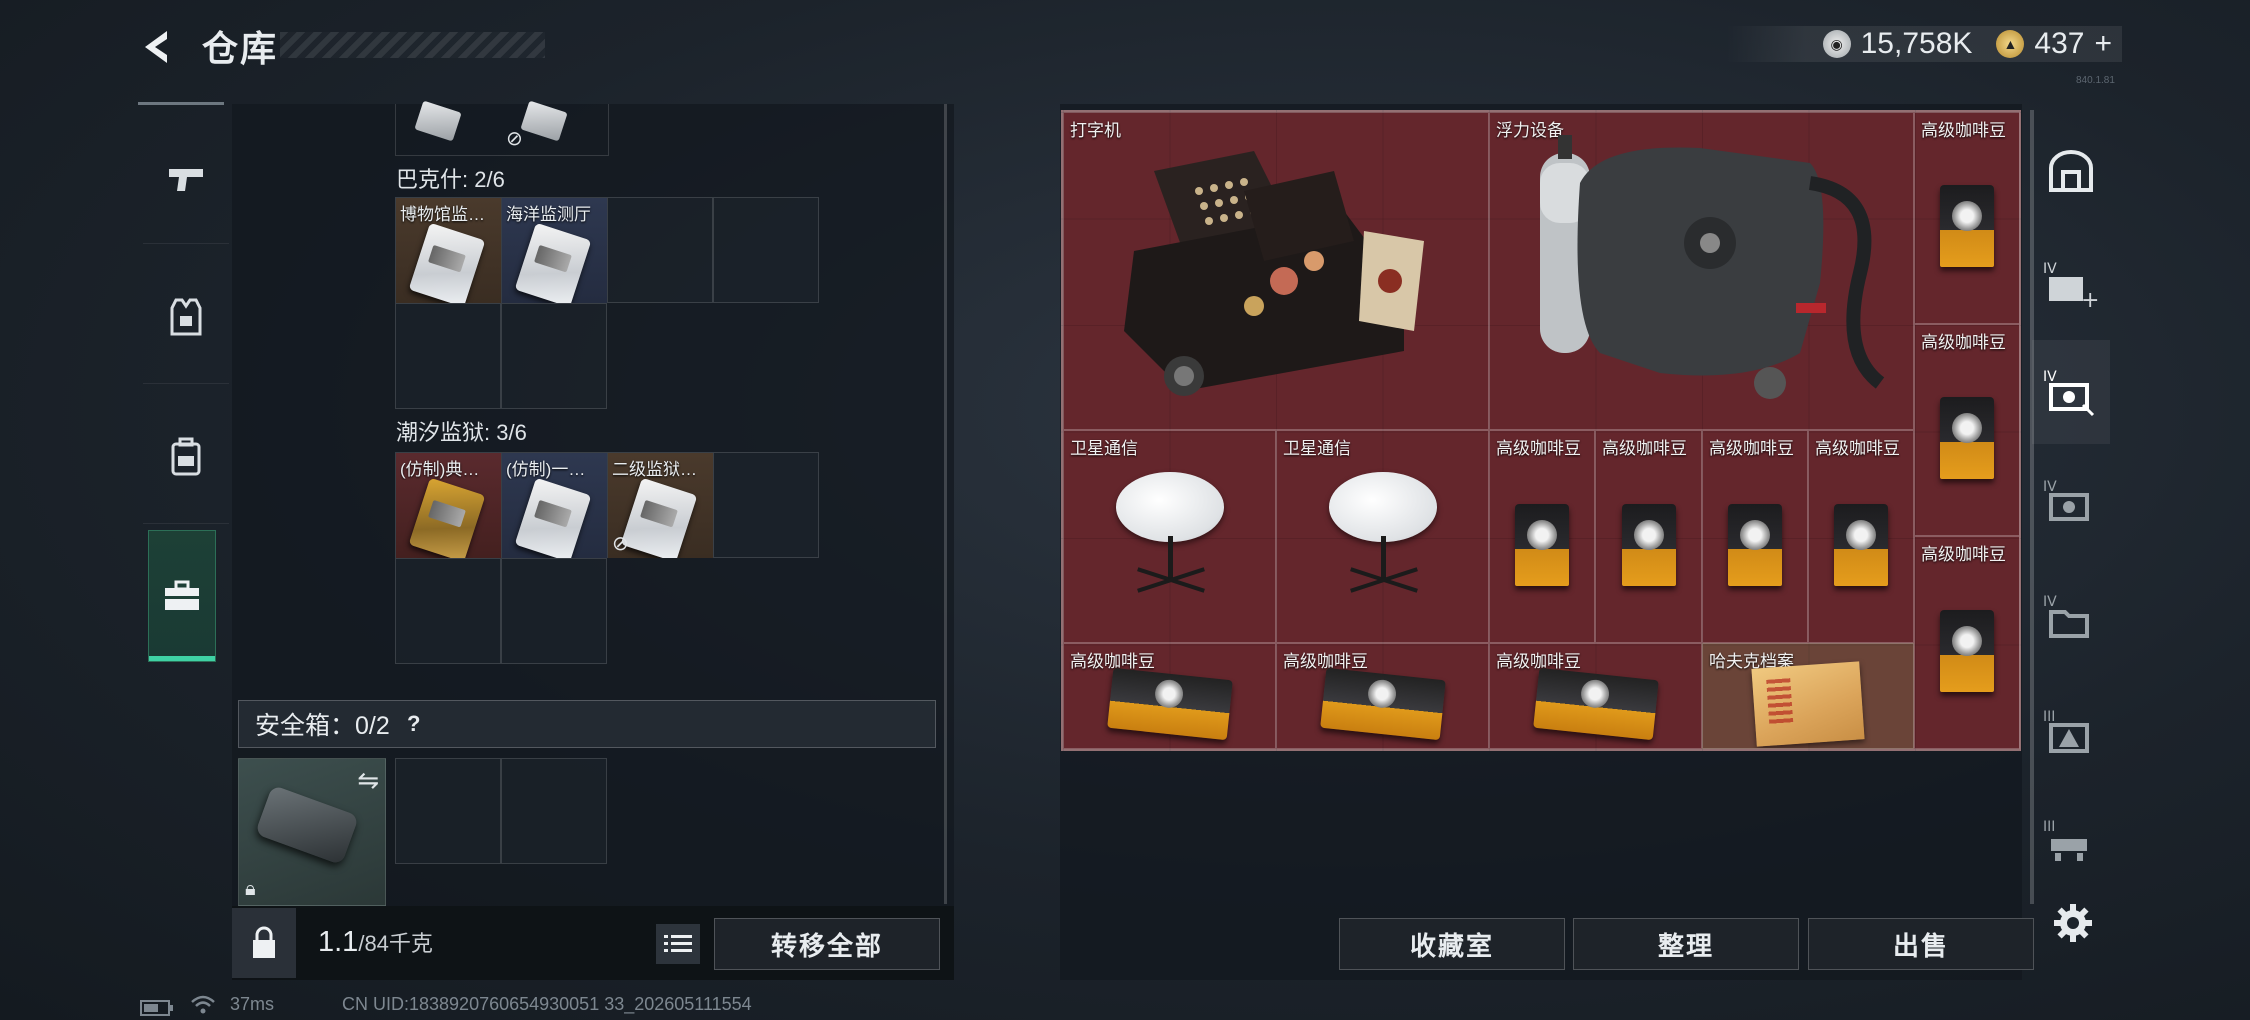  Describe the element at coordinates (1104, 448) in the screenshot. I see `item-label: 卫星通信` at that location.